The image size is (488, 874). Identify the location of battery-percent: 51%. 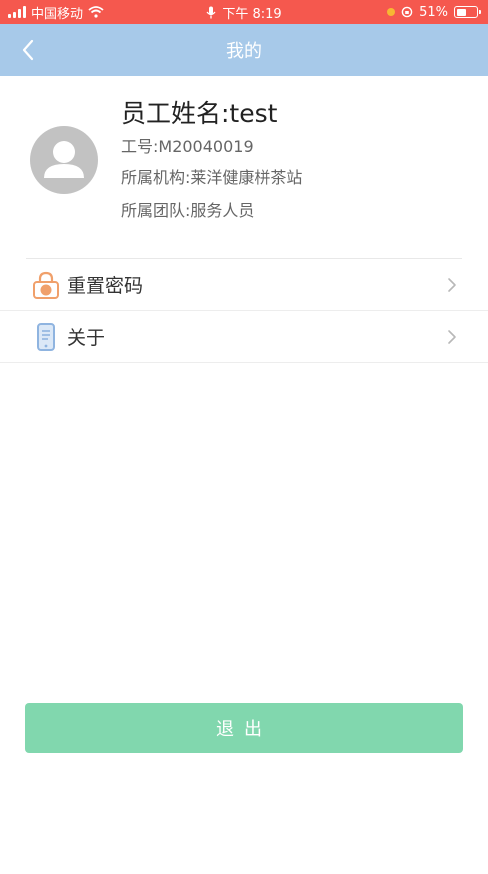
(433, 12).